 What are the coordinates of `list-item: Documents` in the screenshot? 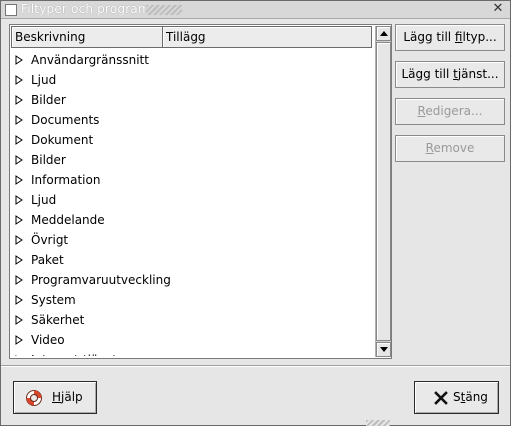 It's located at (191, 120).